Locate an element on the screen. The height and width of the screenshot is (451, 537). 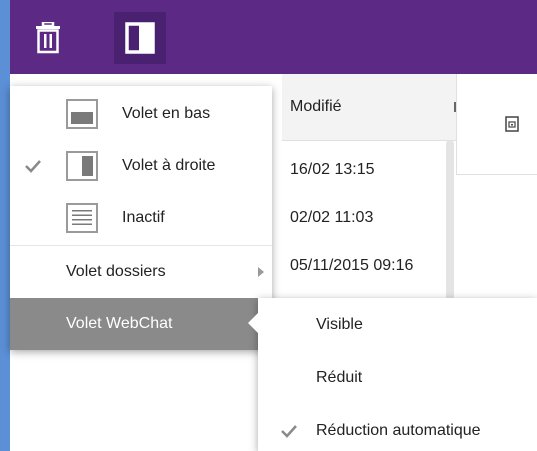
table-row: 16/02 13:15 is located at coordinates (364, 170).